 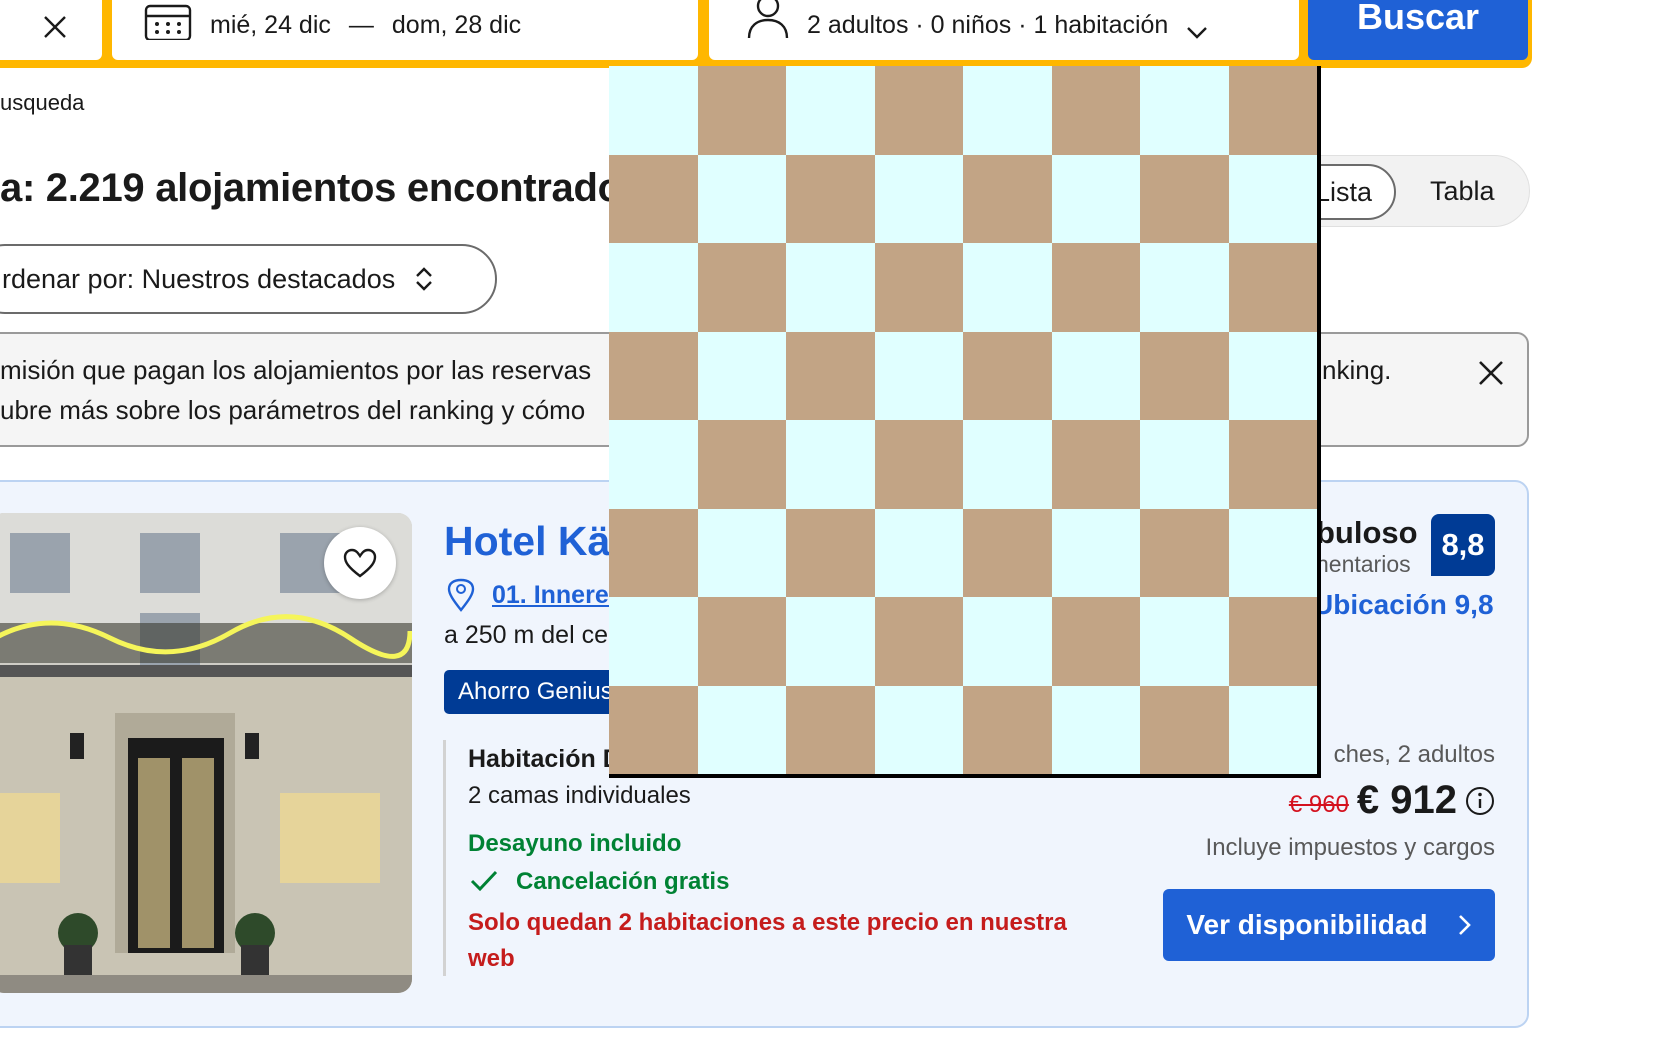 I want to click on ranking-info-text-tail: nking., so click(x=1357, y=370).